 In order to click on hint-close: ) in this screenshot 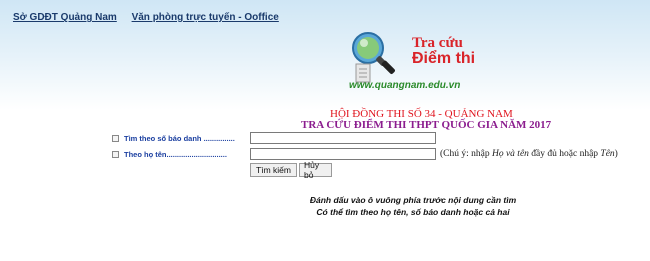, I will do `click(616, 154)`.